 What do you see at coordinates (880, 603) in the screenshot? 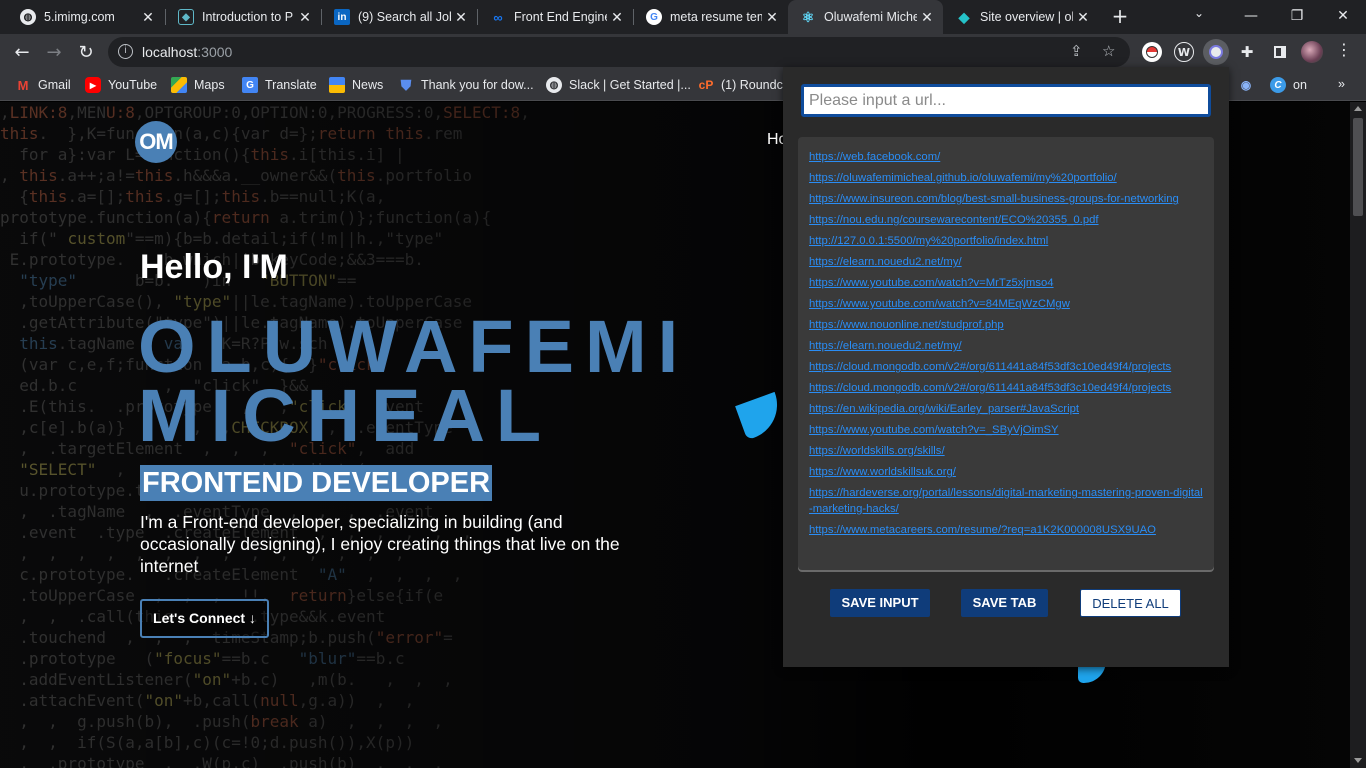
I see `save-input-button: SAVE INPUT` at bounding box center [880, 603].